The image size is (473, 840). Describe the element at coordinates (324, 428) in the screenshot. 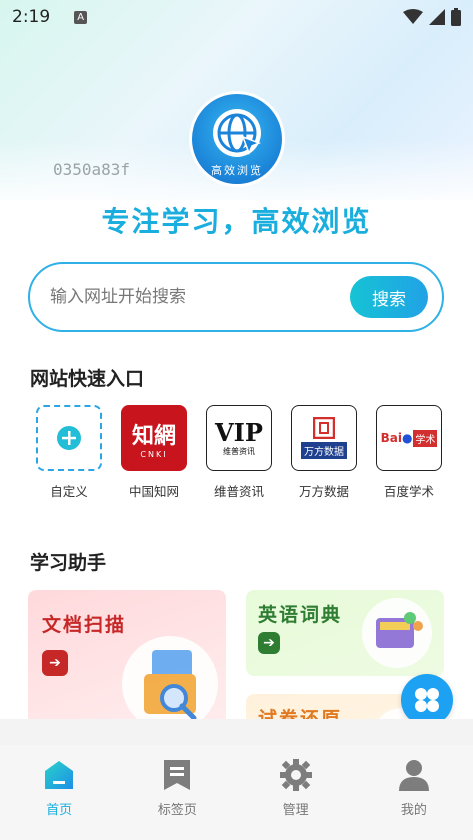

I see `wanfang-mark-icon` at that location.